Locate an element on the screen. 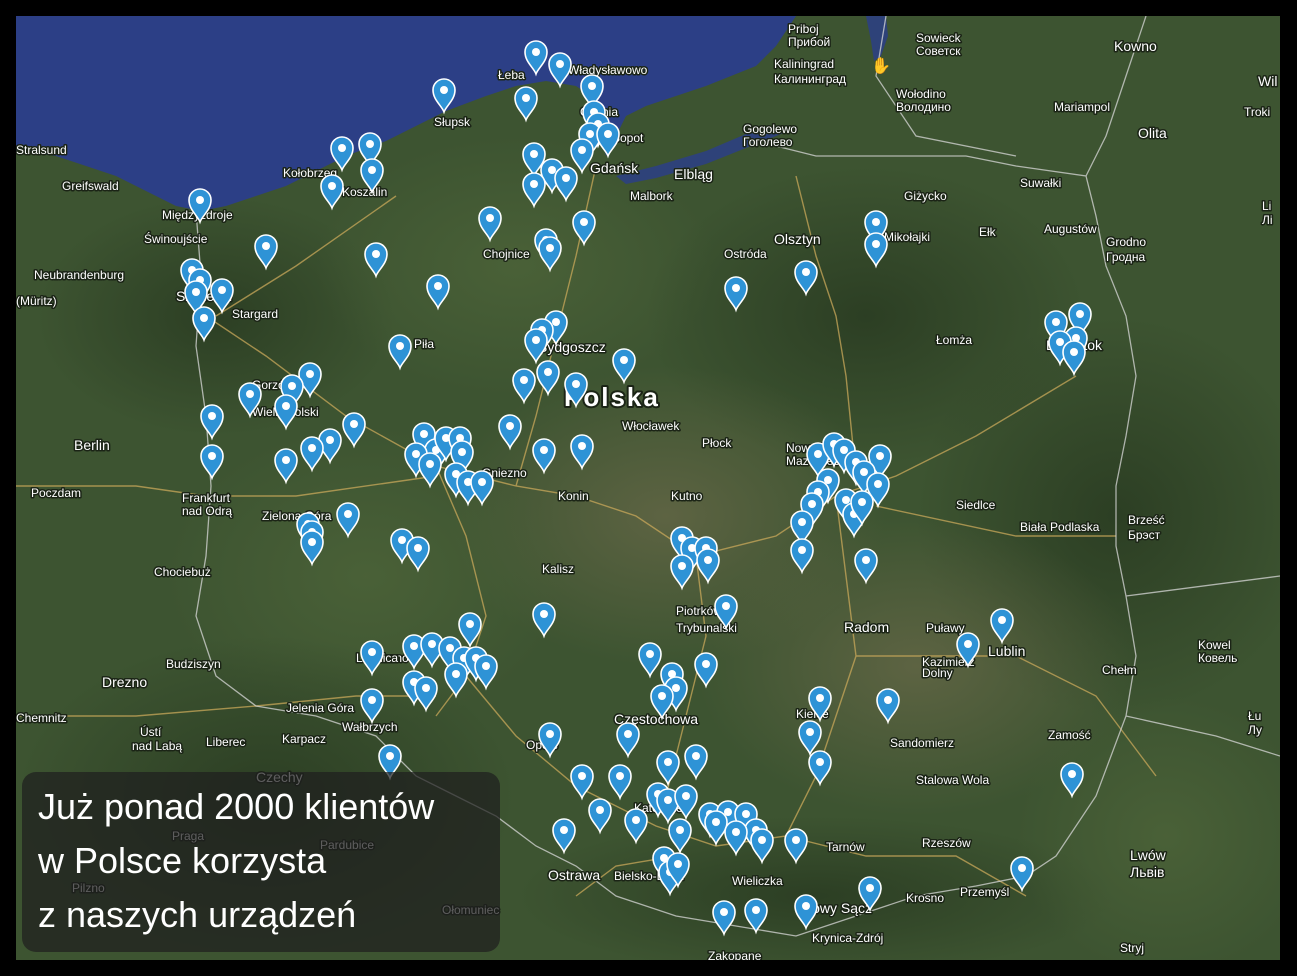 This screenshot has height=976, width=1297. svg-text: Krosno is located at coordinates (925, 898).